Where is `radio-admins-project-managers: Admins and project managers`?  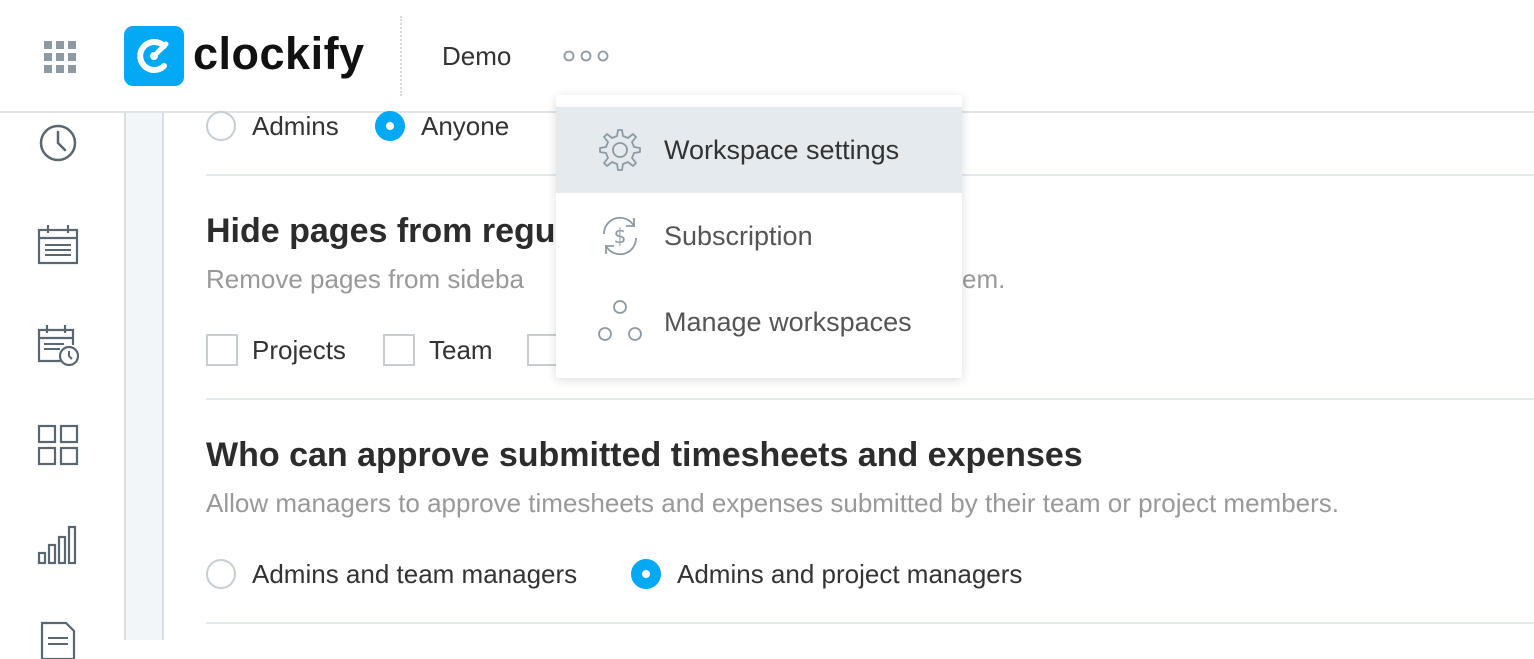
radio-admins-project-managers: Admins and project managers is located at coordinates (826, 574).